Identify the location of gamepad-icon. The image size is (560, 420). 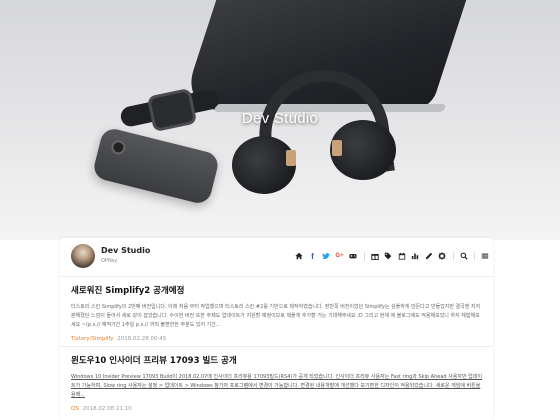
(353, 256).